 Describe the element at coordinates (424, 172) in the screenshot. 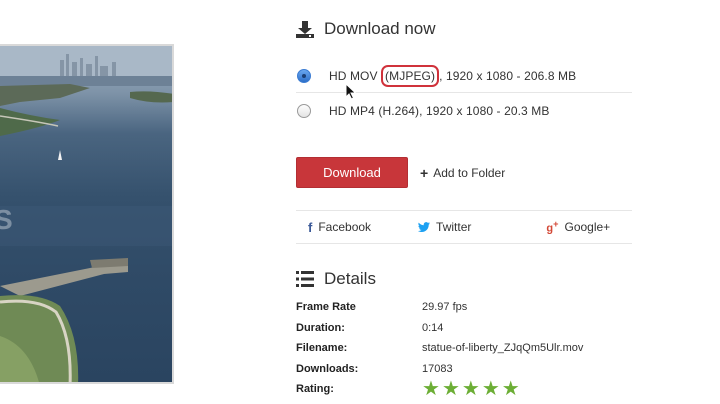

I see `plus-icon: +` at that location.